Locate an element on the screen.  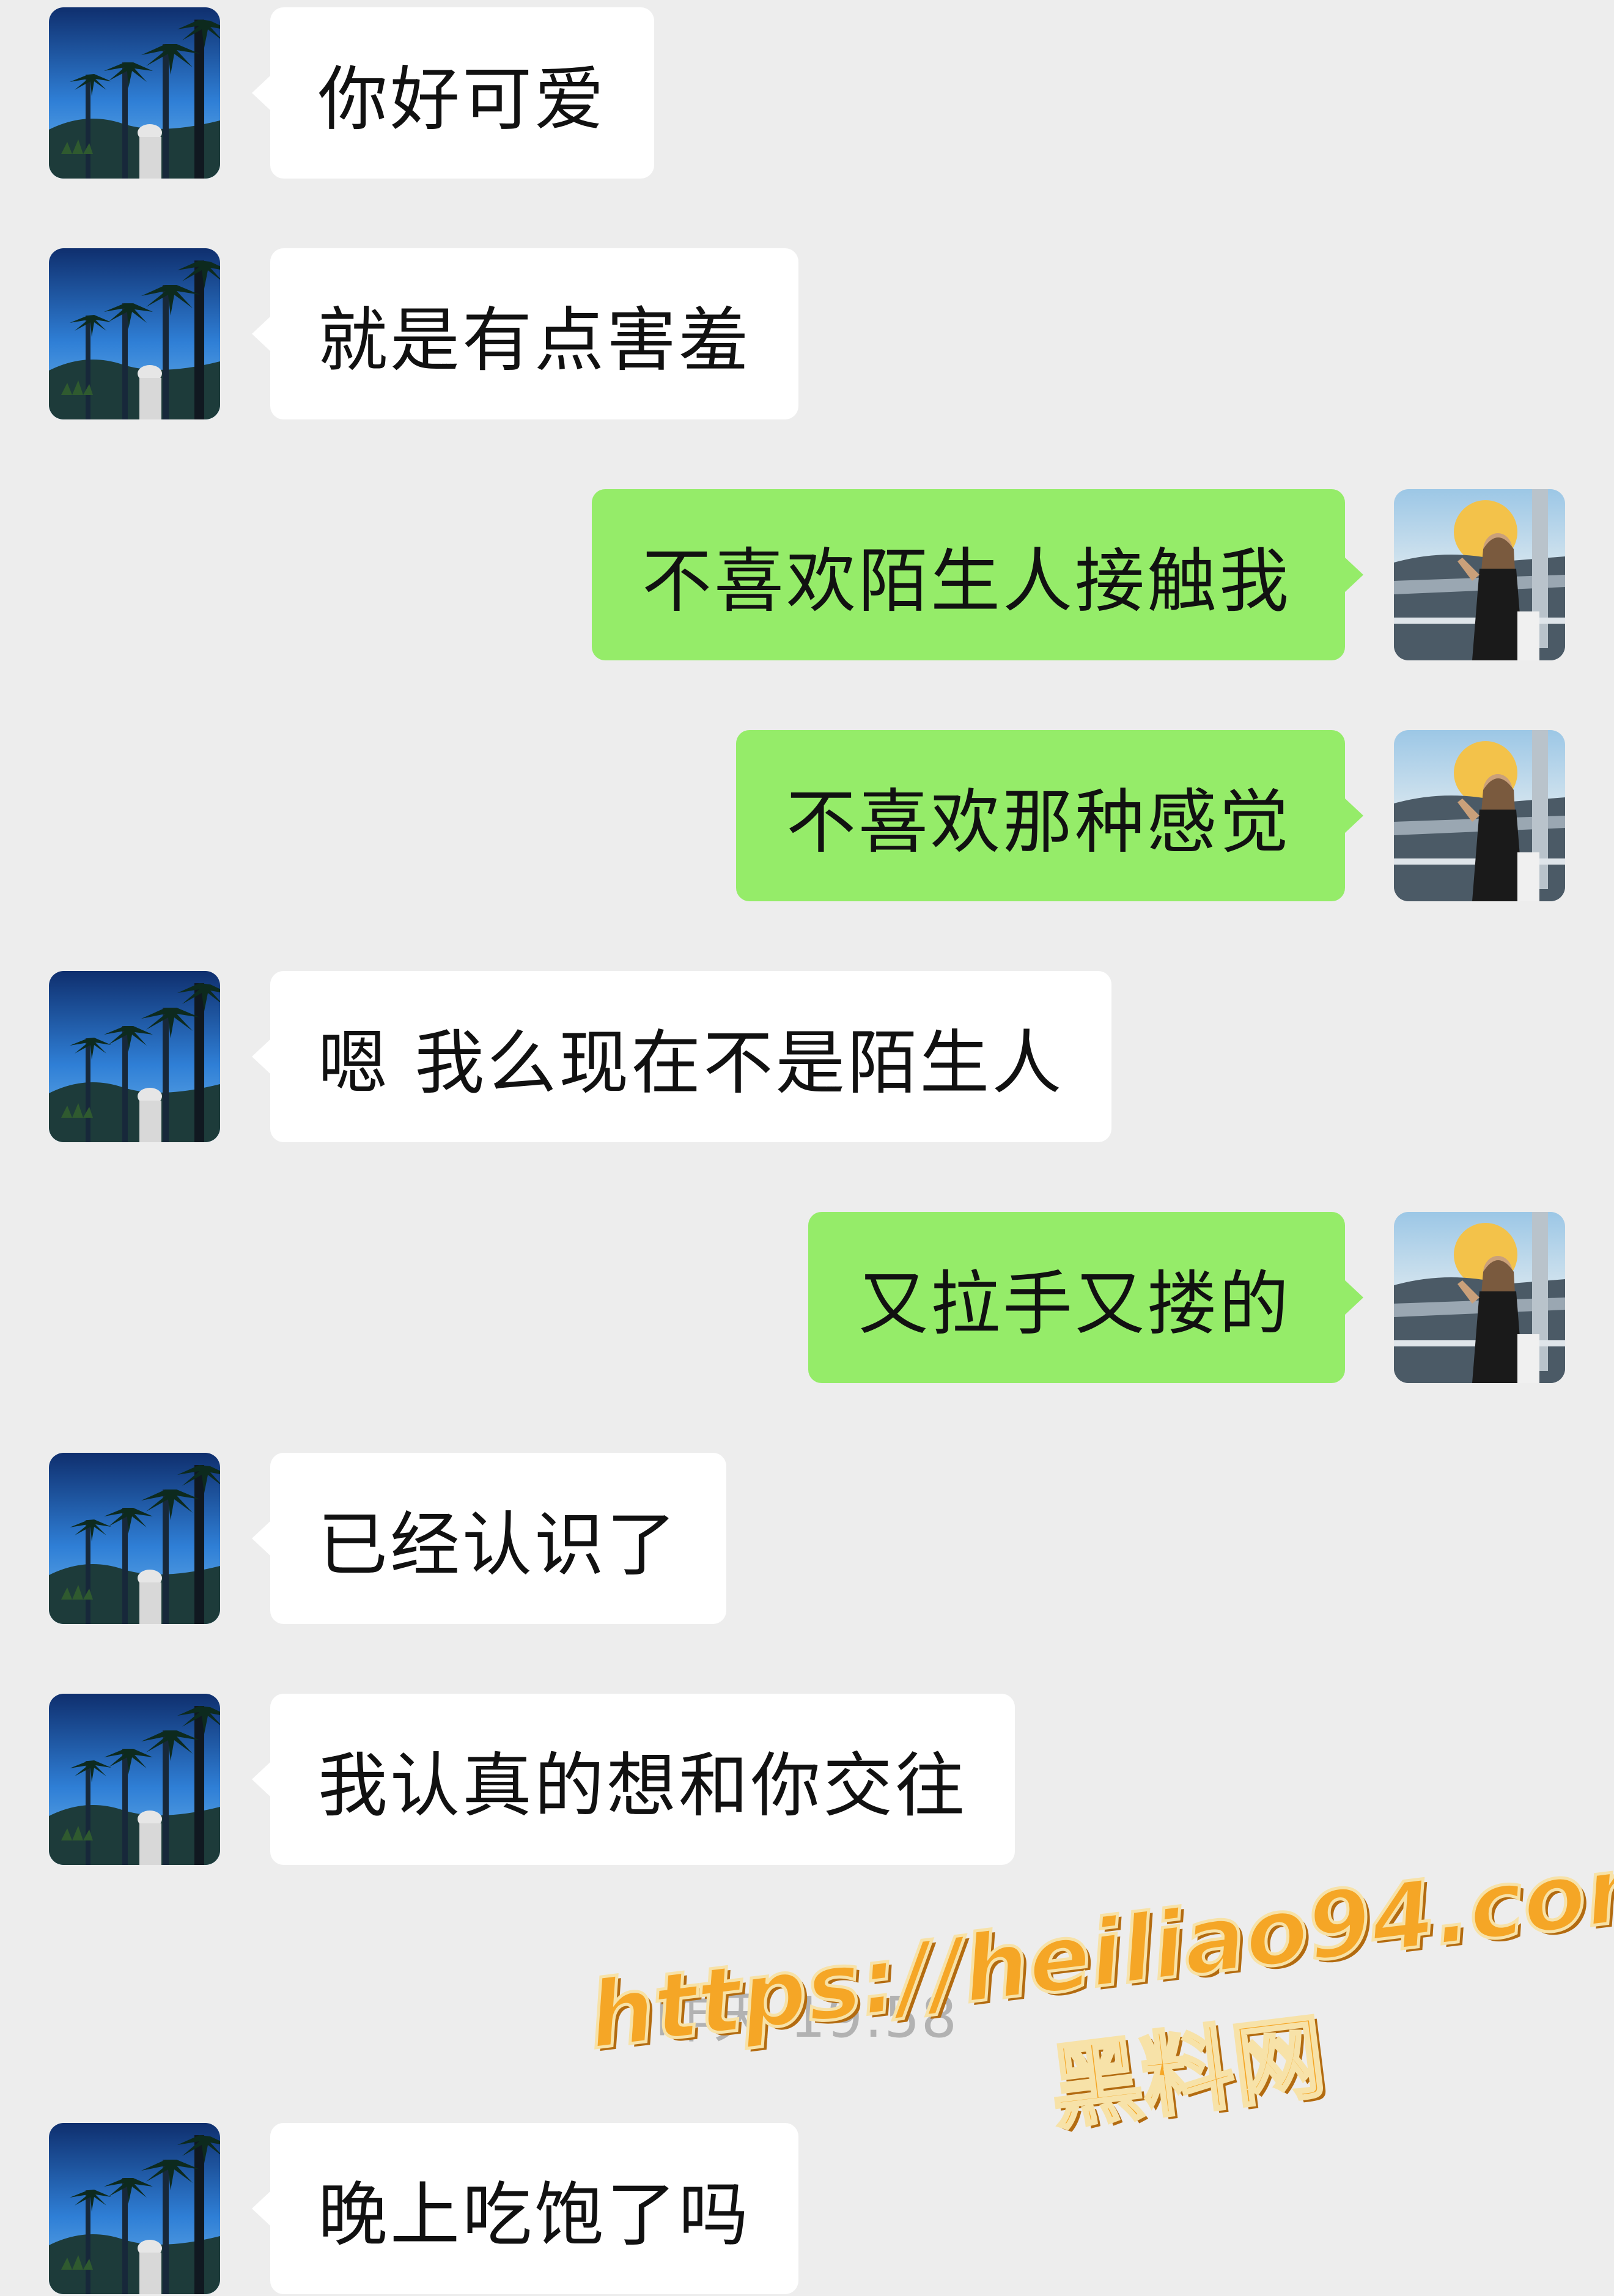
message-text: 不喜欢那种感觉 is located at coordinates (1038, 822).